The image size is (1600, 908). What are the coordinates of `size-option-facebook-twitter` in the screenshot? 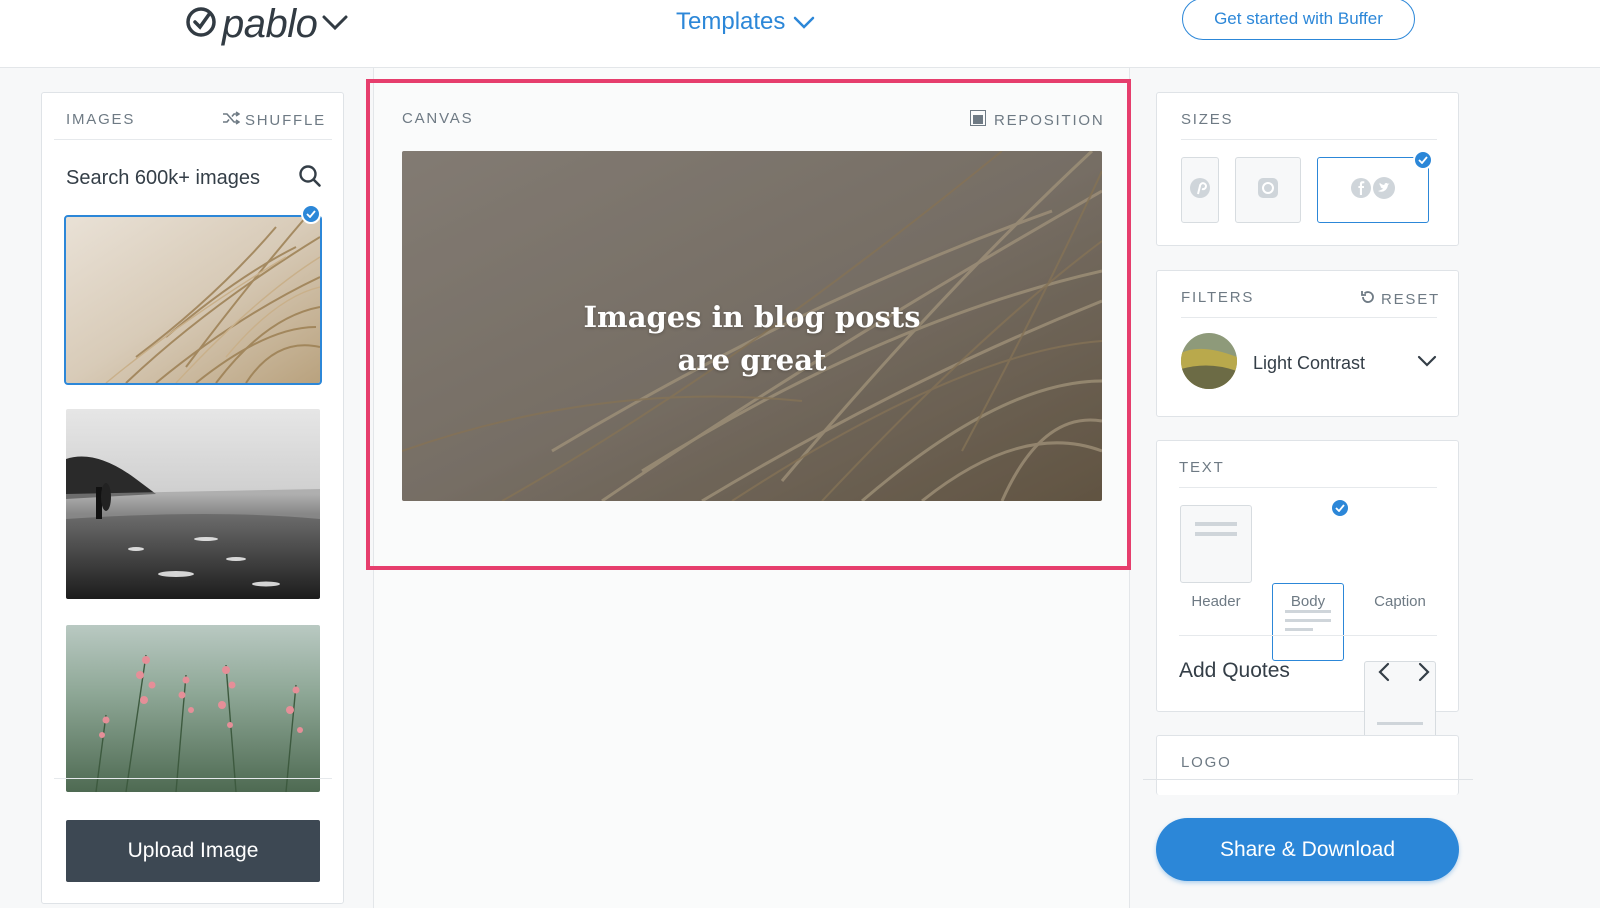 It's located at (1373, 190).